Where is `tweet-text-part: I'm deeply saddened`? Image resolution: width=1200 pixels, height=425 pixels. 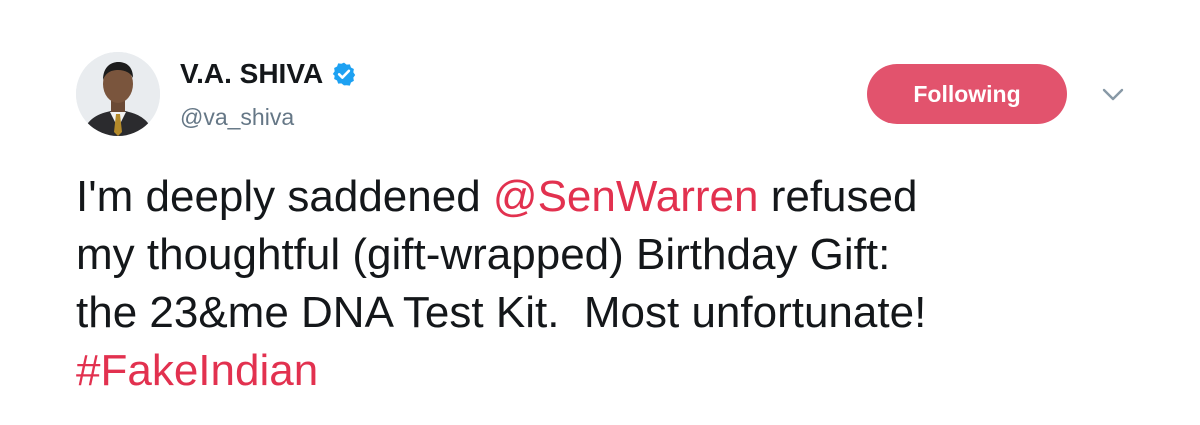 tweet-text-part: I'm deeply saddened is located at coordinates (284, 196).